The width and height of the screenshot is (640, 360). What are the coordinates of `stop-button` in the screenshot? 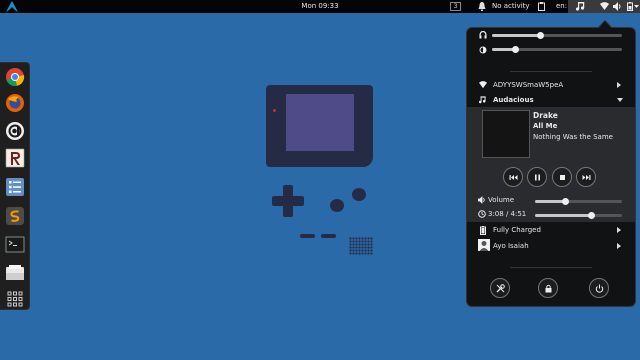 It's located at (562, 177).